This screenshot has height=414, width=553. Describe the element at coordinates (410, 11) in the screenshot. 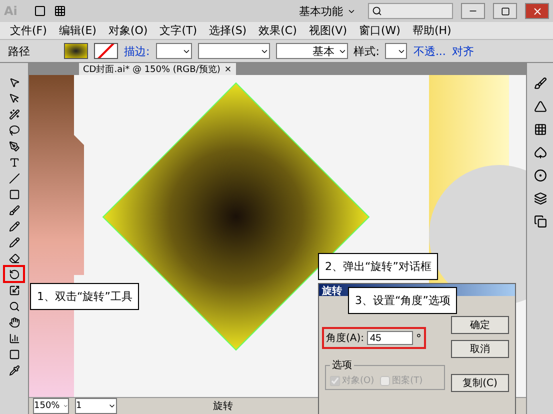

I see `search-field` at that location.